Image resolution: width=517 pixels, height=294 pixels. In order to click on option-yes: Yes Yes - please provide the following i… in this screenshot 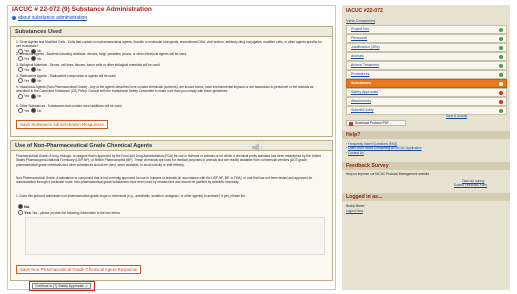, I will do `click(171, 213)`.